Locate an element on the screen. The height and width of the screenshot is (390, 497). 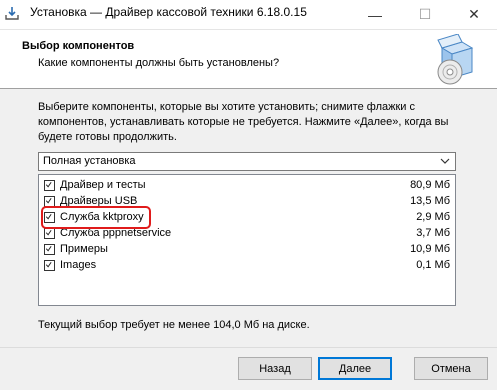
component-size: 80,9 Мб is located at coordinates (430, 185).